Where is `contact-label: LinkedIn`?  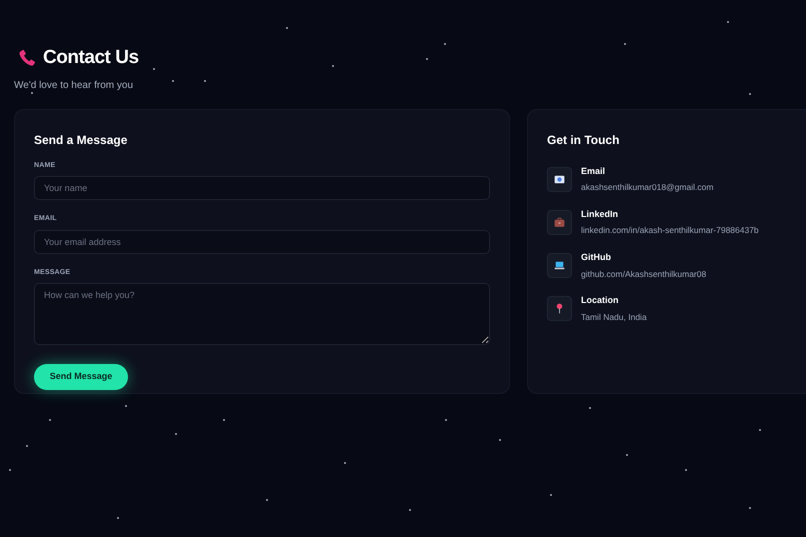 contact-label: LinkedIn is located at coordinates (600, 214).